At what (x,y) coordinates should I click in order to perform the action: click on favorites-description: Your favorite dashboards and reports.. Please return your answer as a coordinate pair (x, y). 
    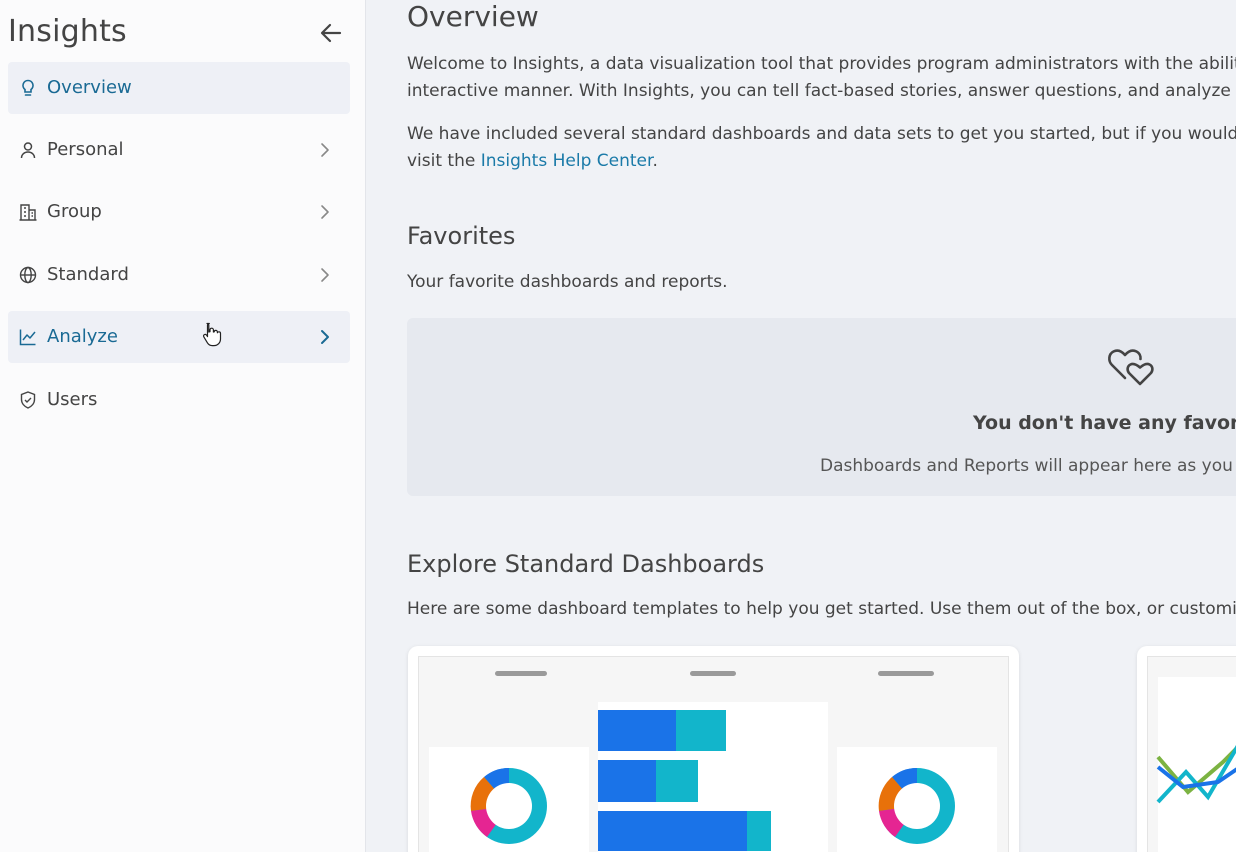
    Looking at the image, I should click on (567, 282).